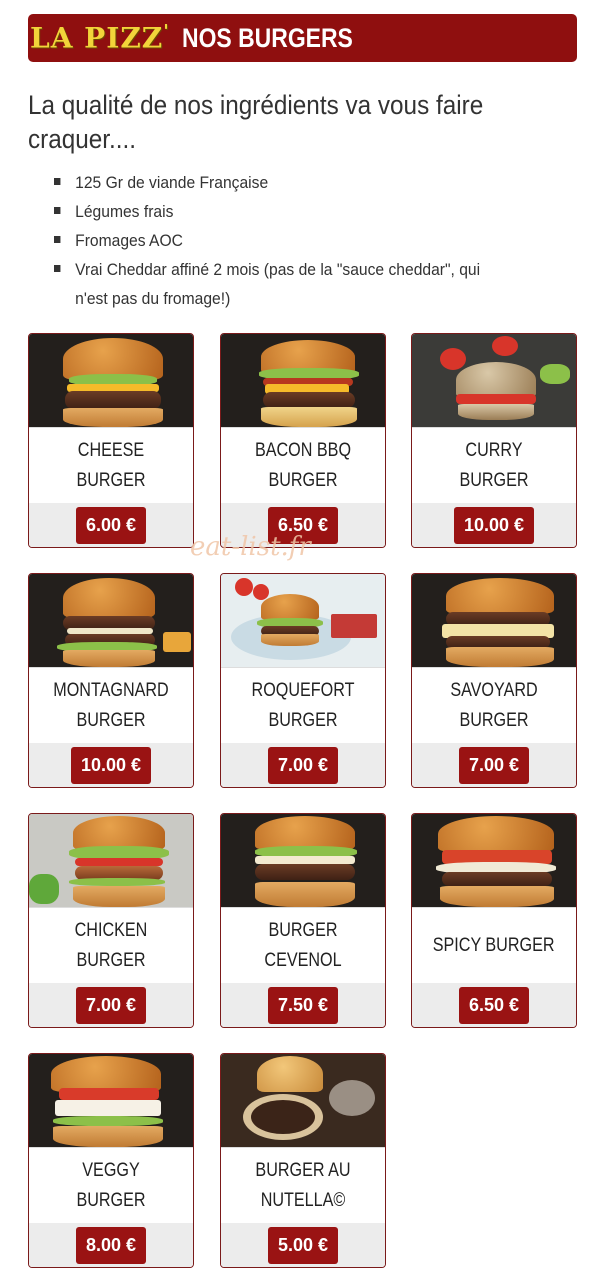  What do you see at coordinates (494, 705) in the screenshot?
I see `burger-name: SAVOYARD BURGER` at bounding box center [494, 705].